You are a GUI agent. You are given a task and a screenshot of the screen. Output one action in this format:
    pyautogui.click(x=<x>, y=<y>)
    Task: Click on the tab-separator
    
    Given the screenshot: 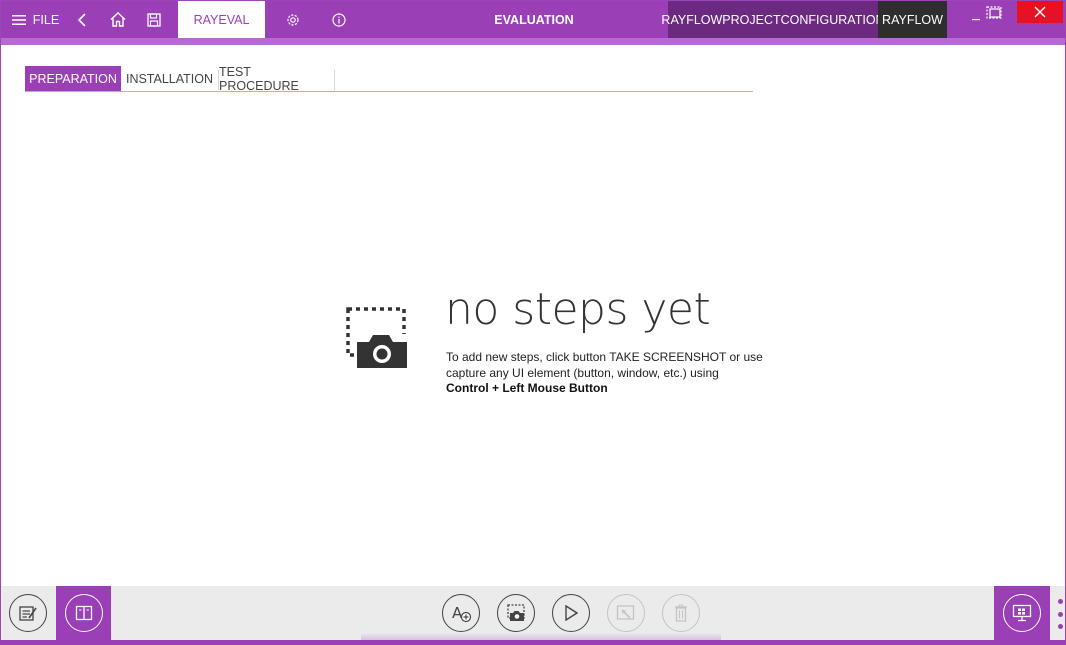 What is the action you would take?
    pyautogui.click(x=334, y=80)
    